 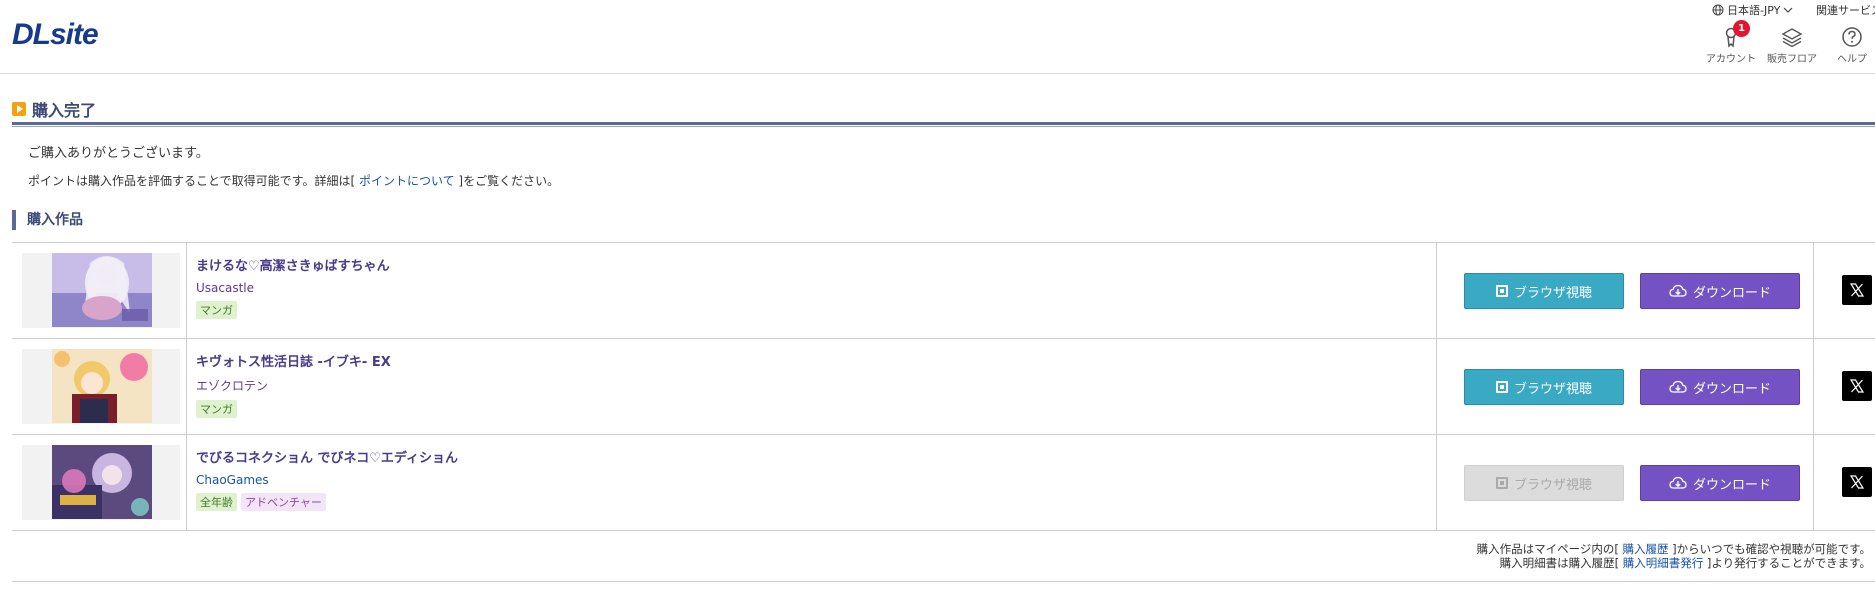 What do you see at coordinates (193, 181) in the screenshot?
I see `points-prefix: ポイントは購入作品を評価することで取得可能です。詳細は[` at bounding box center [193, 181].